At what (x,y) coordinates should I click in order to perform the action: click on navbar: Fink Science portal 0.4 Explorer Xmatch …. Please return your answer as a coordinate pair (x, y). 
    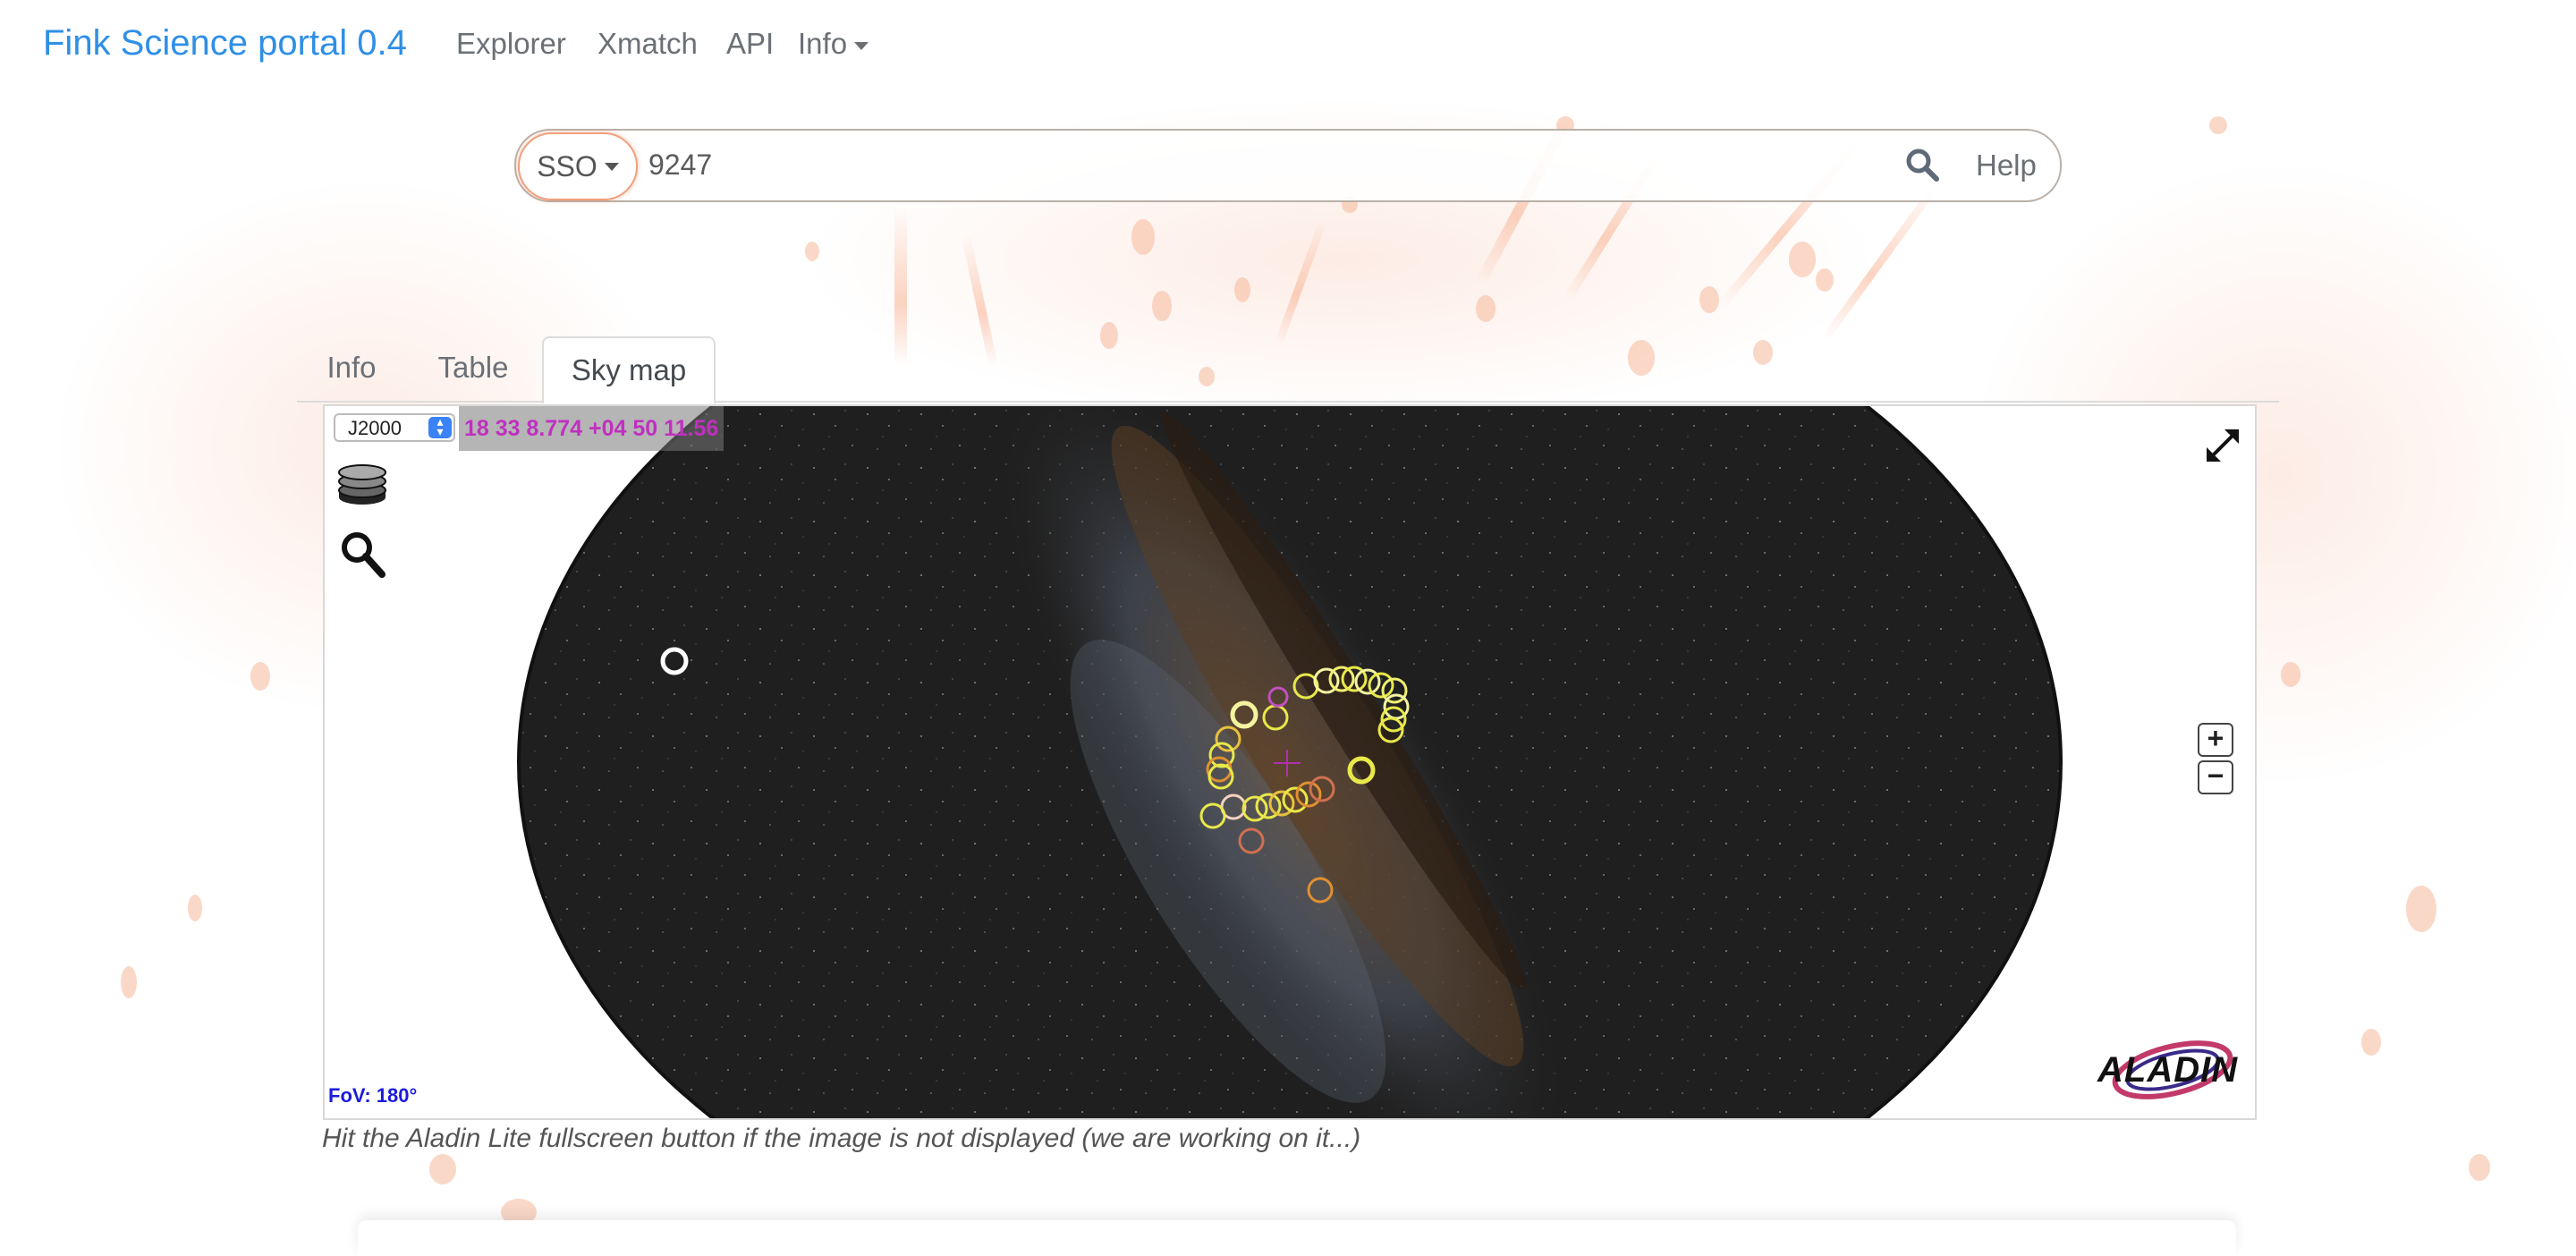
    Looking at the image, I should click on (1288, 44).